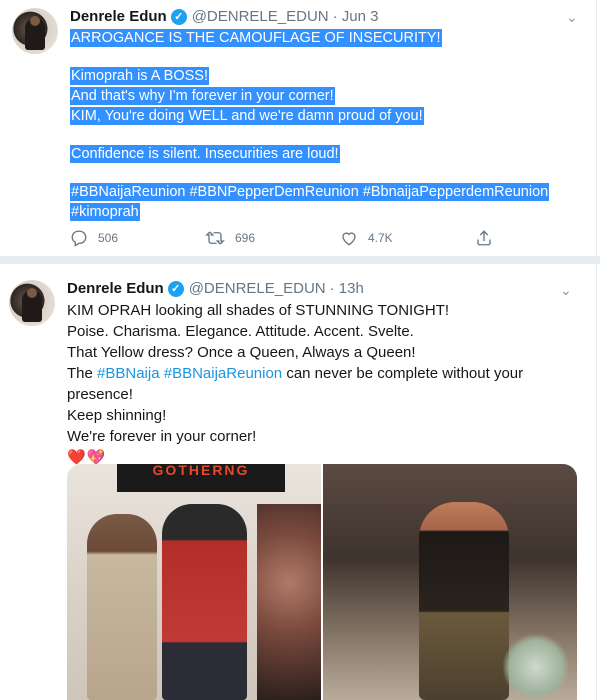 The image size is (600, 700). Describe the element at coordinates (403, 373) in the screenshot. I see `tweet-text-fragment: can never be complete without your` at that location.